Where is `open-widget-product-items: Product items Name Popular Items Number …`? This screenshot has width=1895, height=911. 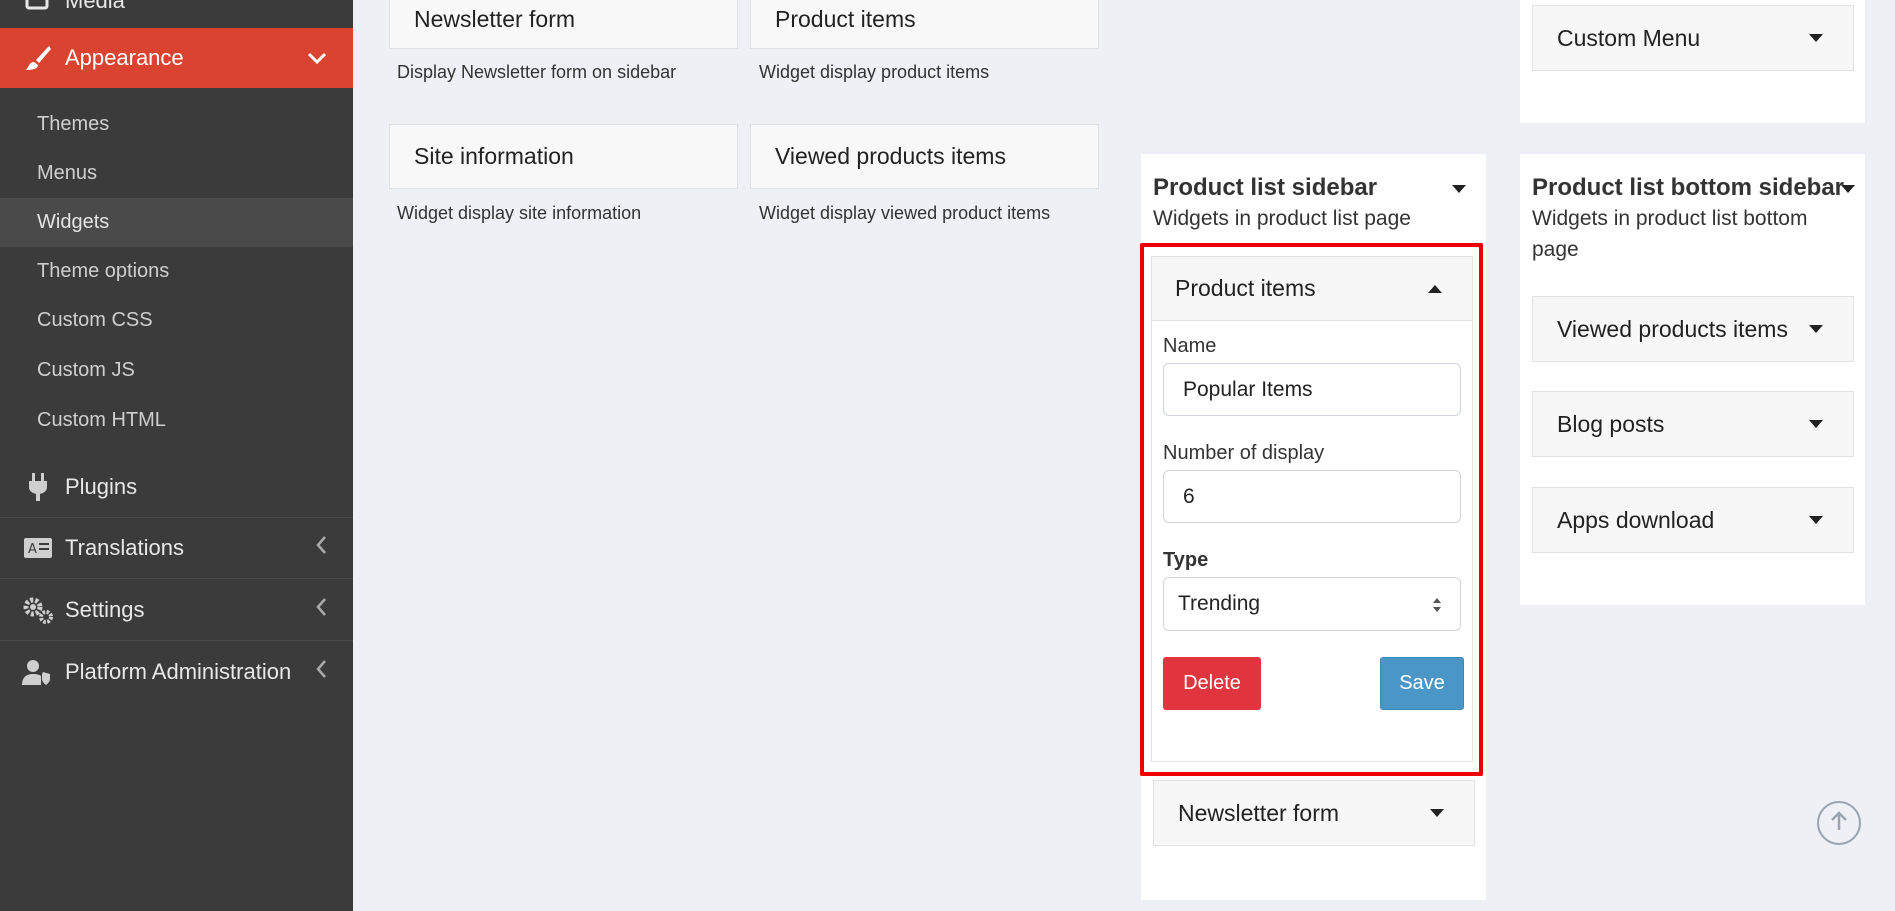
open-widget-product-items: Product items Name Popular Items Number … is located at coordinates (1312, 509).